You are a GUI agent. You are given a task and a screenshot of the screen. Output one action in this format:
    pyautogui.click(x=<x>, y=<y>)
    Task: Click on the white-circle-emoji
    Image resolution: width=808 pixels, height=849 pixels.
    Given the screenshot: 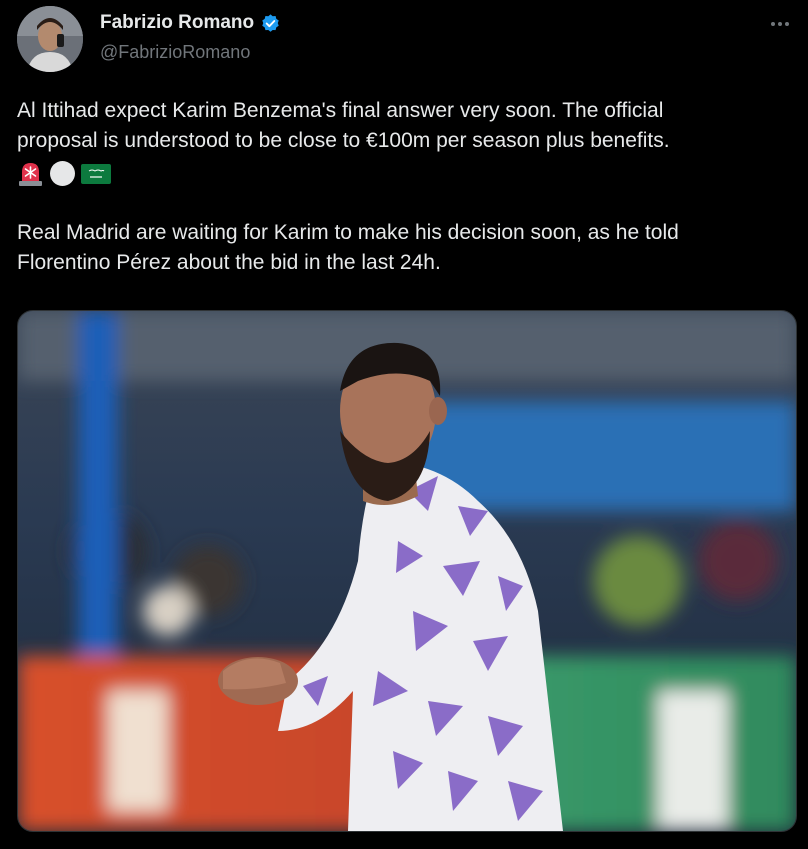 What is the action you would take?
    pyautogui.click(x=62, y=173)
    